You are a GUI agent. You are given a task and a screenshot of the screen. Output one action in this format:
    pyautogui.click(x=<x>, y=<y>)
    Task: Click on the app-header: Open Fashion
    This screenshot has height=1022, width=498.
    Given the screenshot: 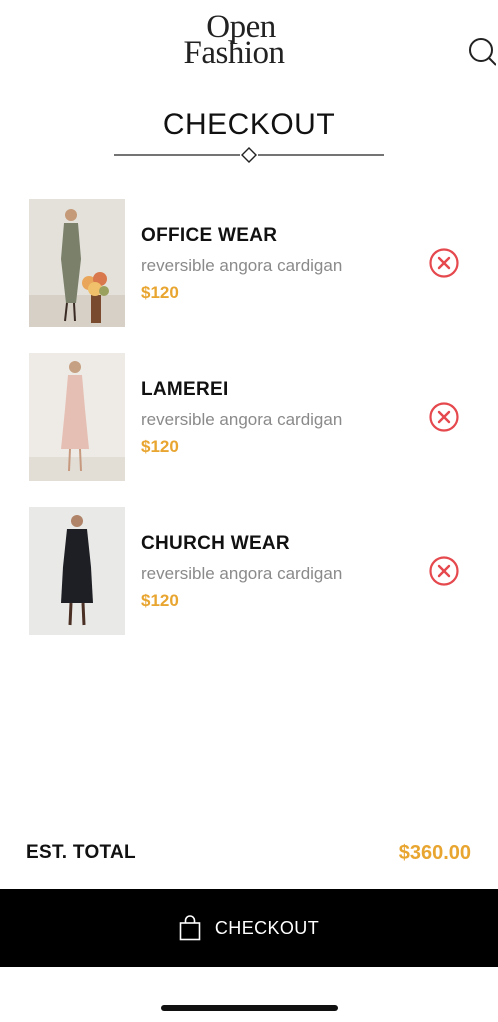 What is the action you would take?
    pyautogui.click(x=249, y=45)
    